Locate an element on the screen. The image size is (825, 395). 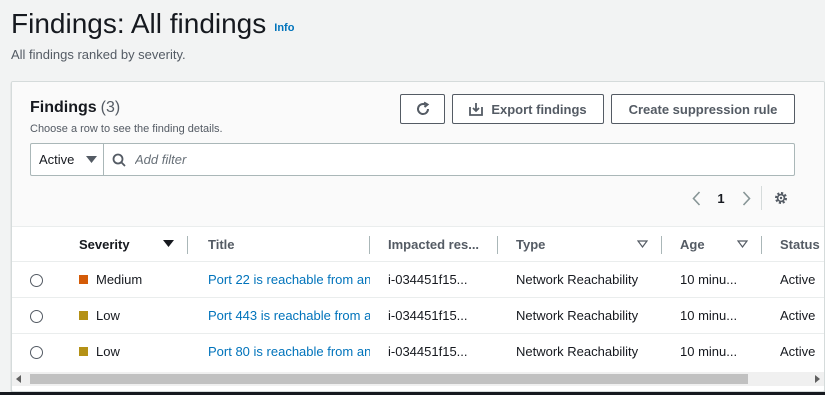
refresh-button is located at coordinates (422, 109).